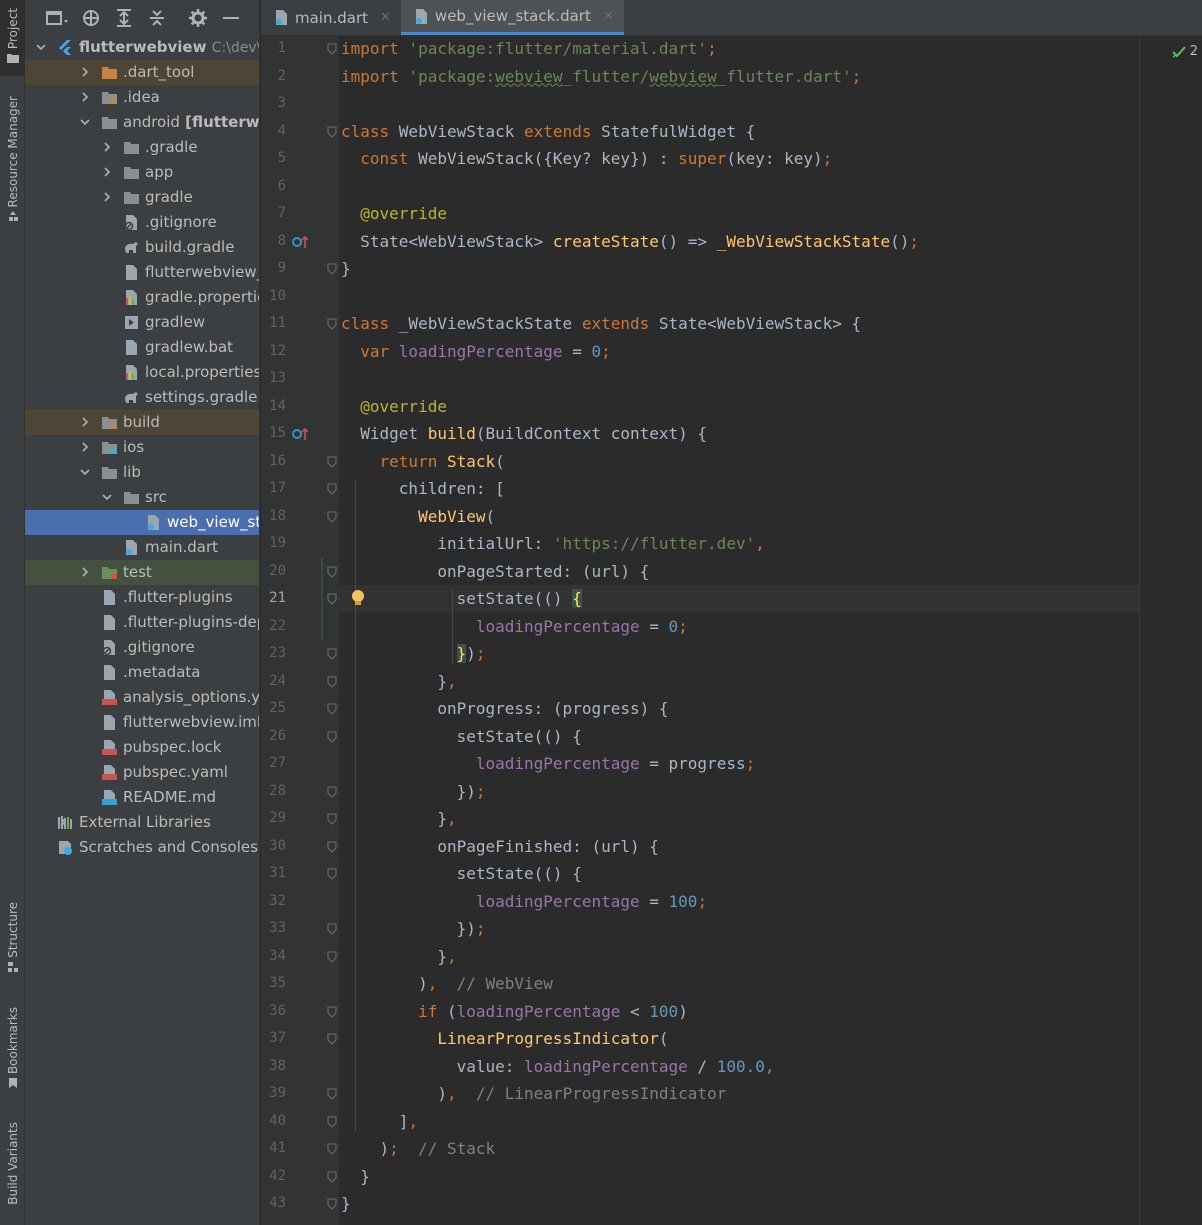  I want to click on tree-item: build, so click(142, 422).